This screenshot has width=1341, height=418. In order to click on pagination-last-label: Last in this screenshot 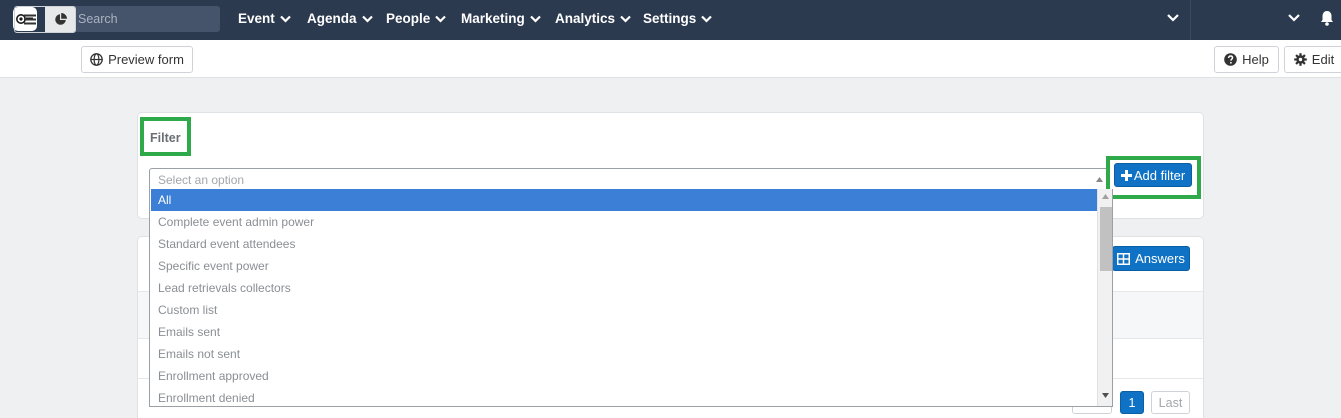, I will do `click(1170, 402)`.